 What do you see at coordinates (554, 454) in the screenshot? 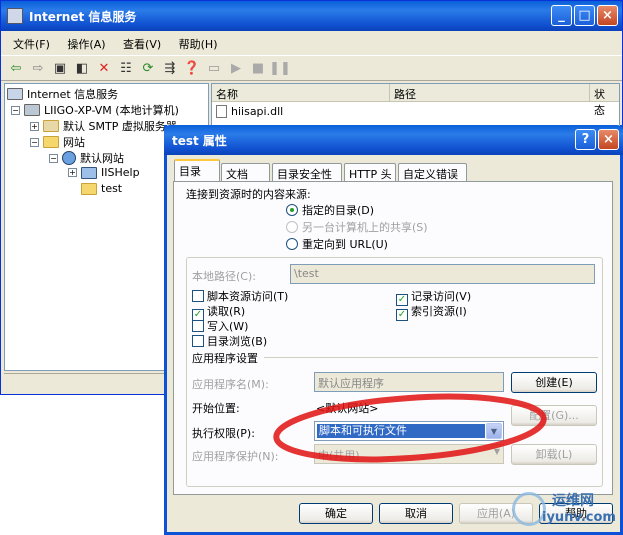
I see `unload-button: 卸载(L)` at bounding box center [554, 454].